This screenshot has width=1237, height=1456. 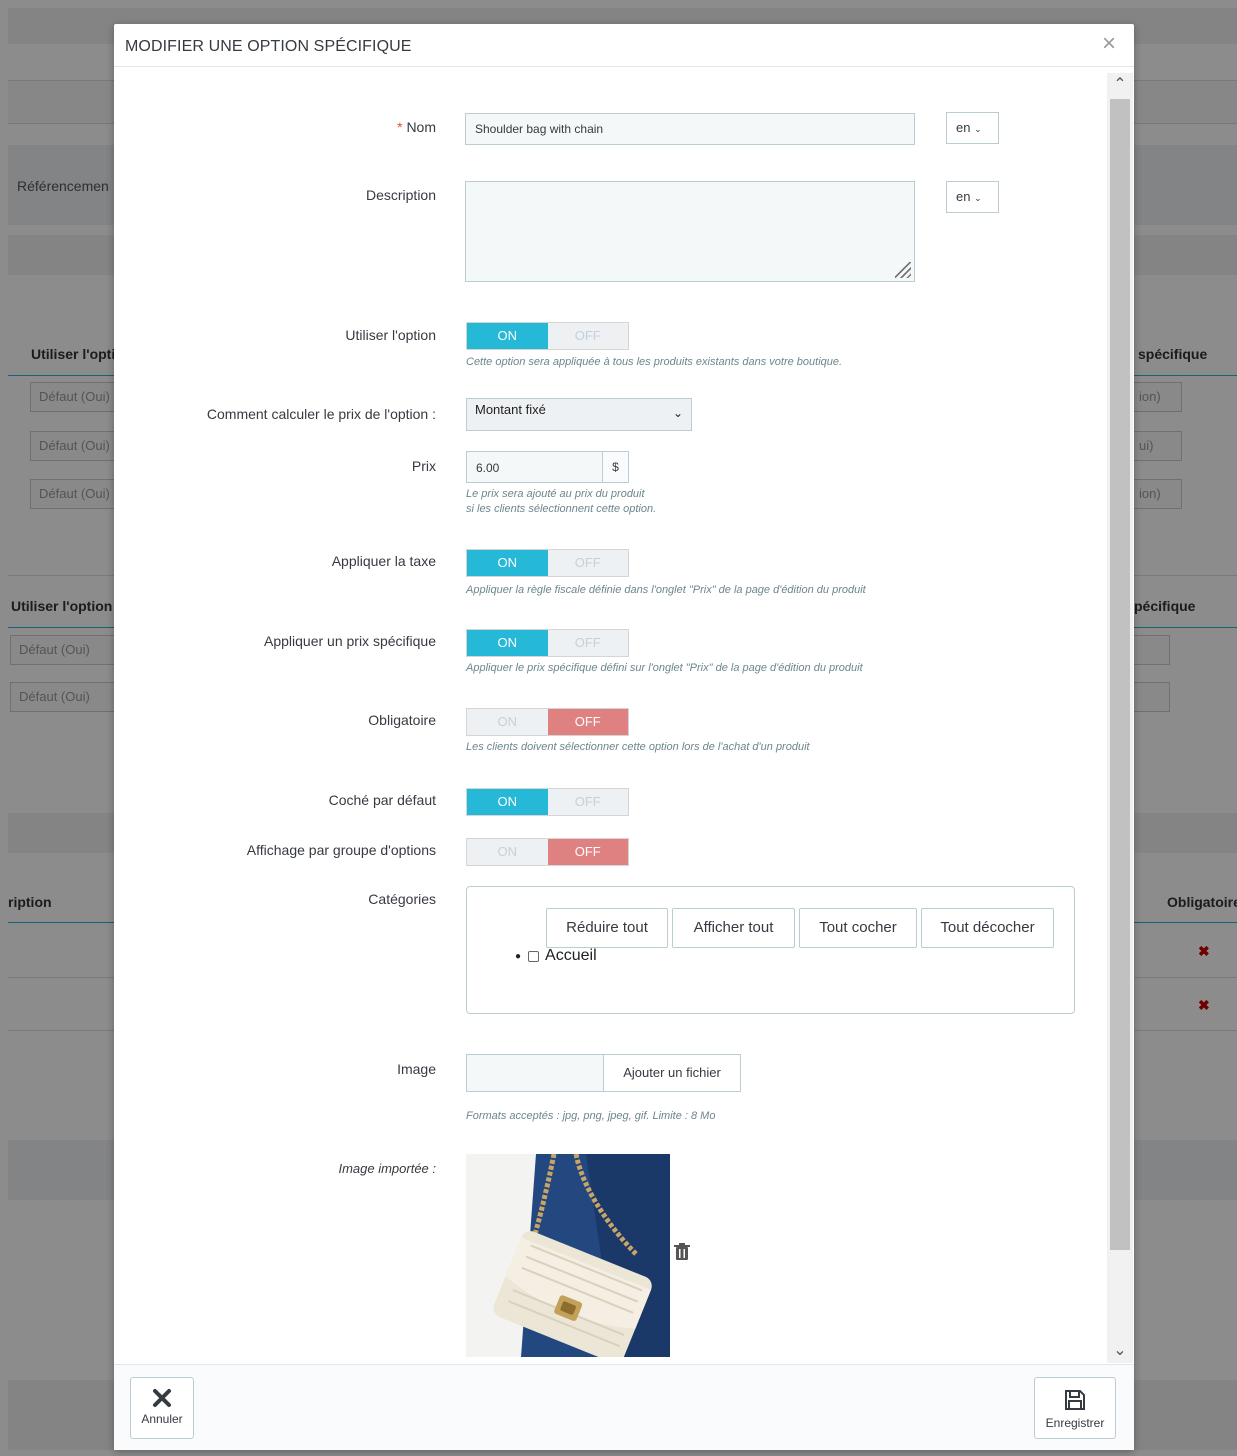 I want to click on use-option-switch: ON OFF, so click(x=547, y=336).